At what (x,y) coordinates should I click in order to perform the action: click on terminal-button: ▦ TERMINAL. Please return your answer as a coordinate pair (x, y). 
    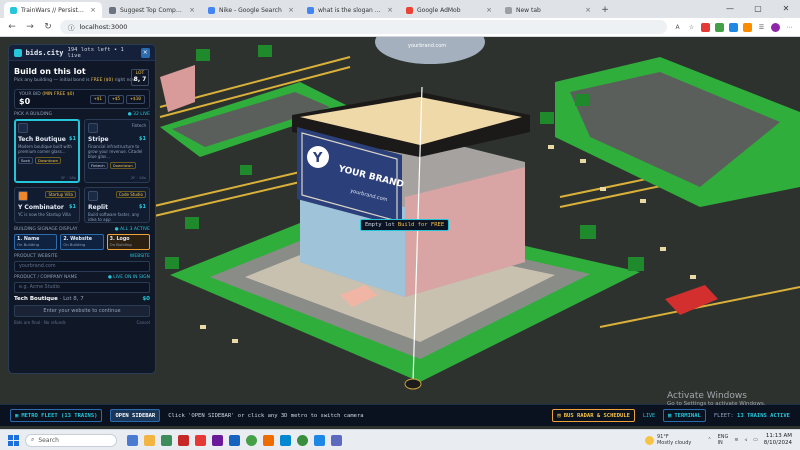
    Looking at the image, I should click on (684, 415).